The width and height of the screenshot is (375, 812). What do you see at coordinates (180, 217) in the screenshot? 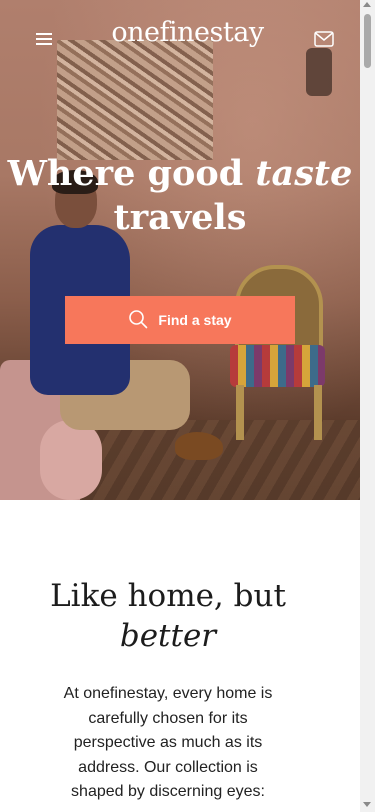
I see `hero-title-line2: travels` at bounding box center [180, 217].